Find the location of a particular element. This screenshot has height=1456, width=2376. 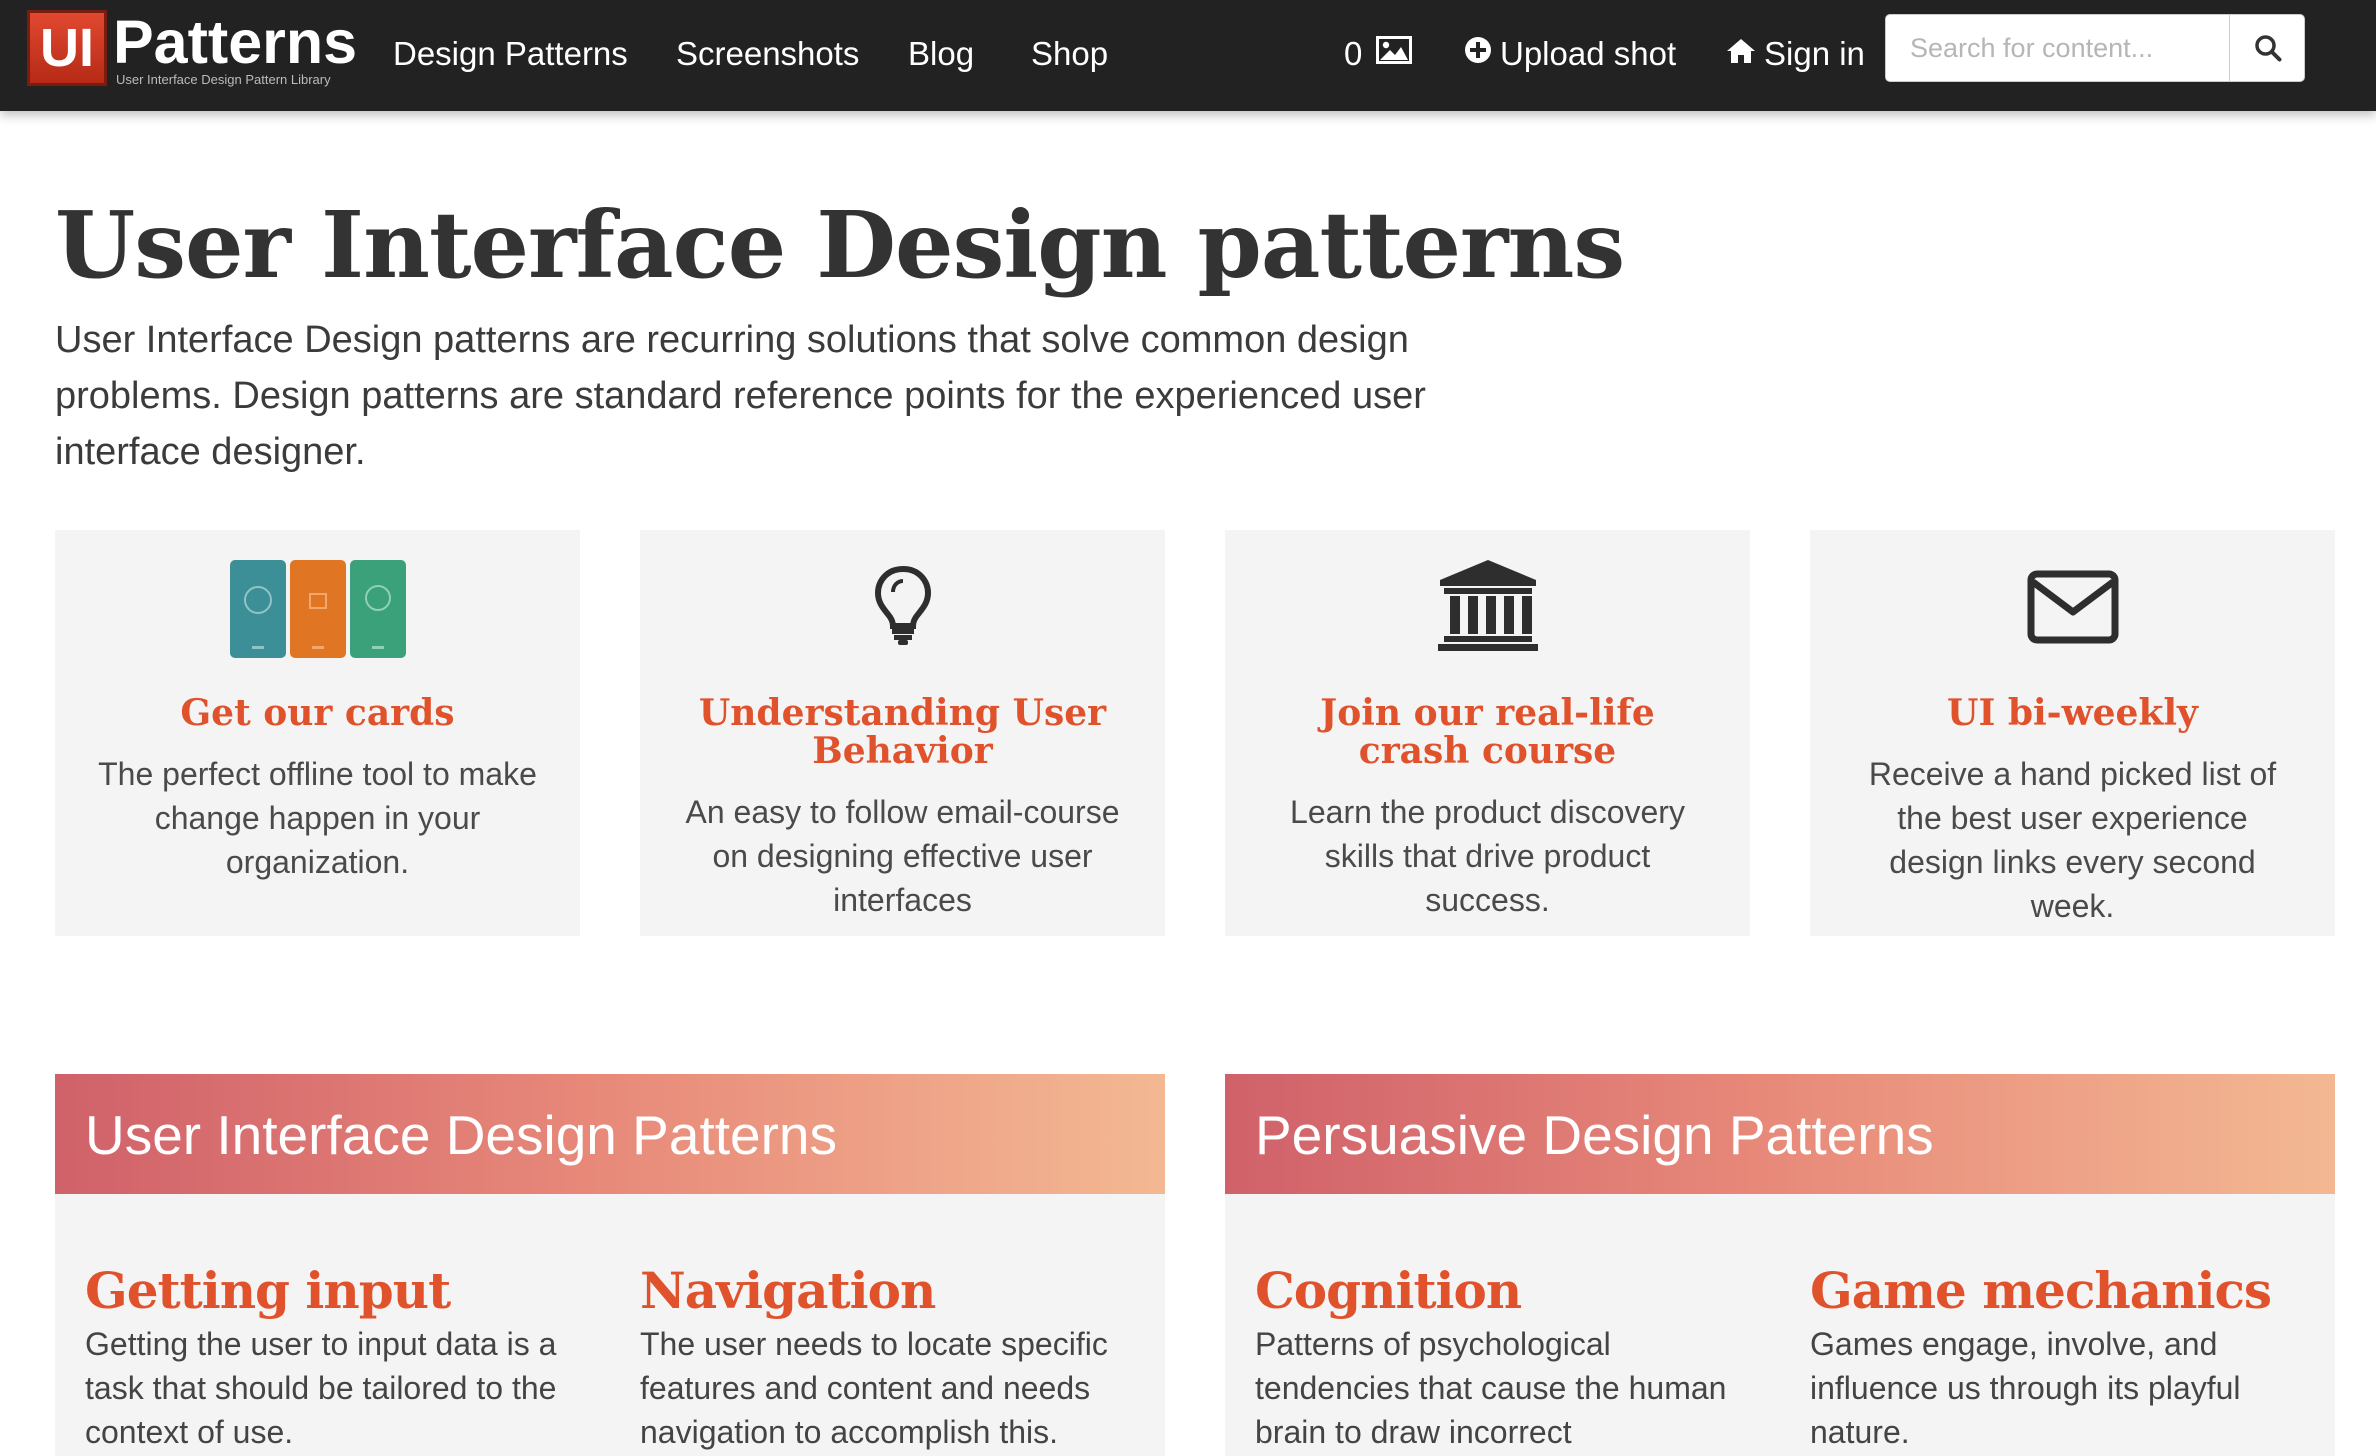

search-button is located at coordinates (2267, 48).